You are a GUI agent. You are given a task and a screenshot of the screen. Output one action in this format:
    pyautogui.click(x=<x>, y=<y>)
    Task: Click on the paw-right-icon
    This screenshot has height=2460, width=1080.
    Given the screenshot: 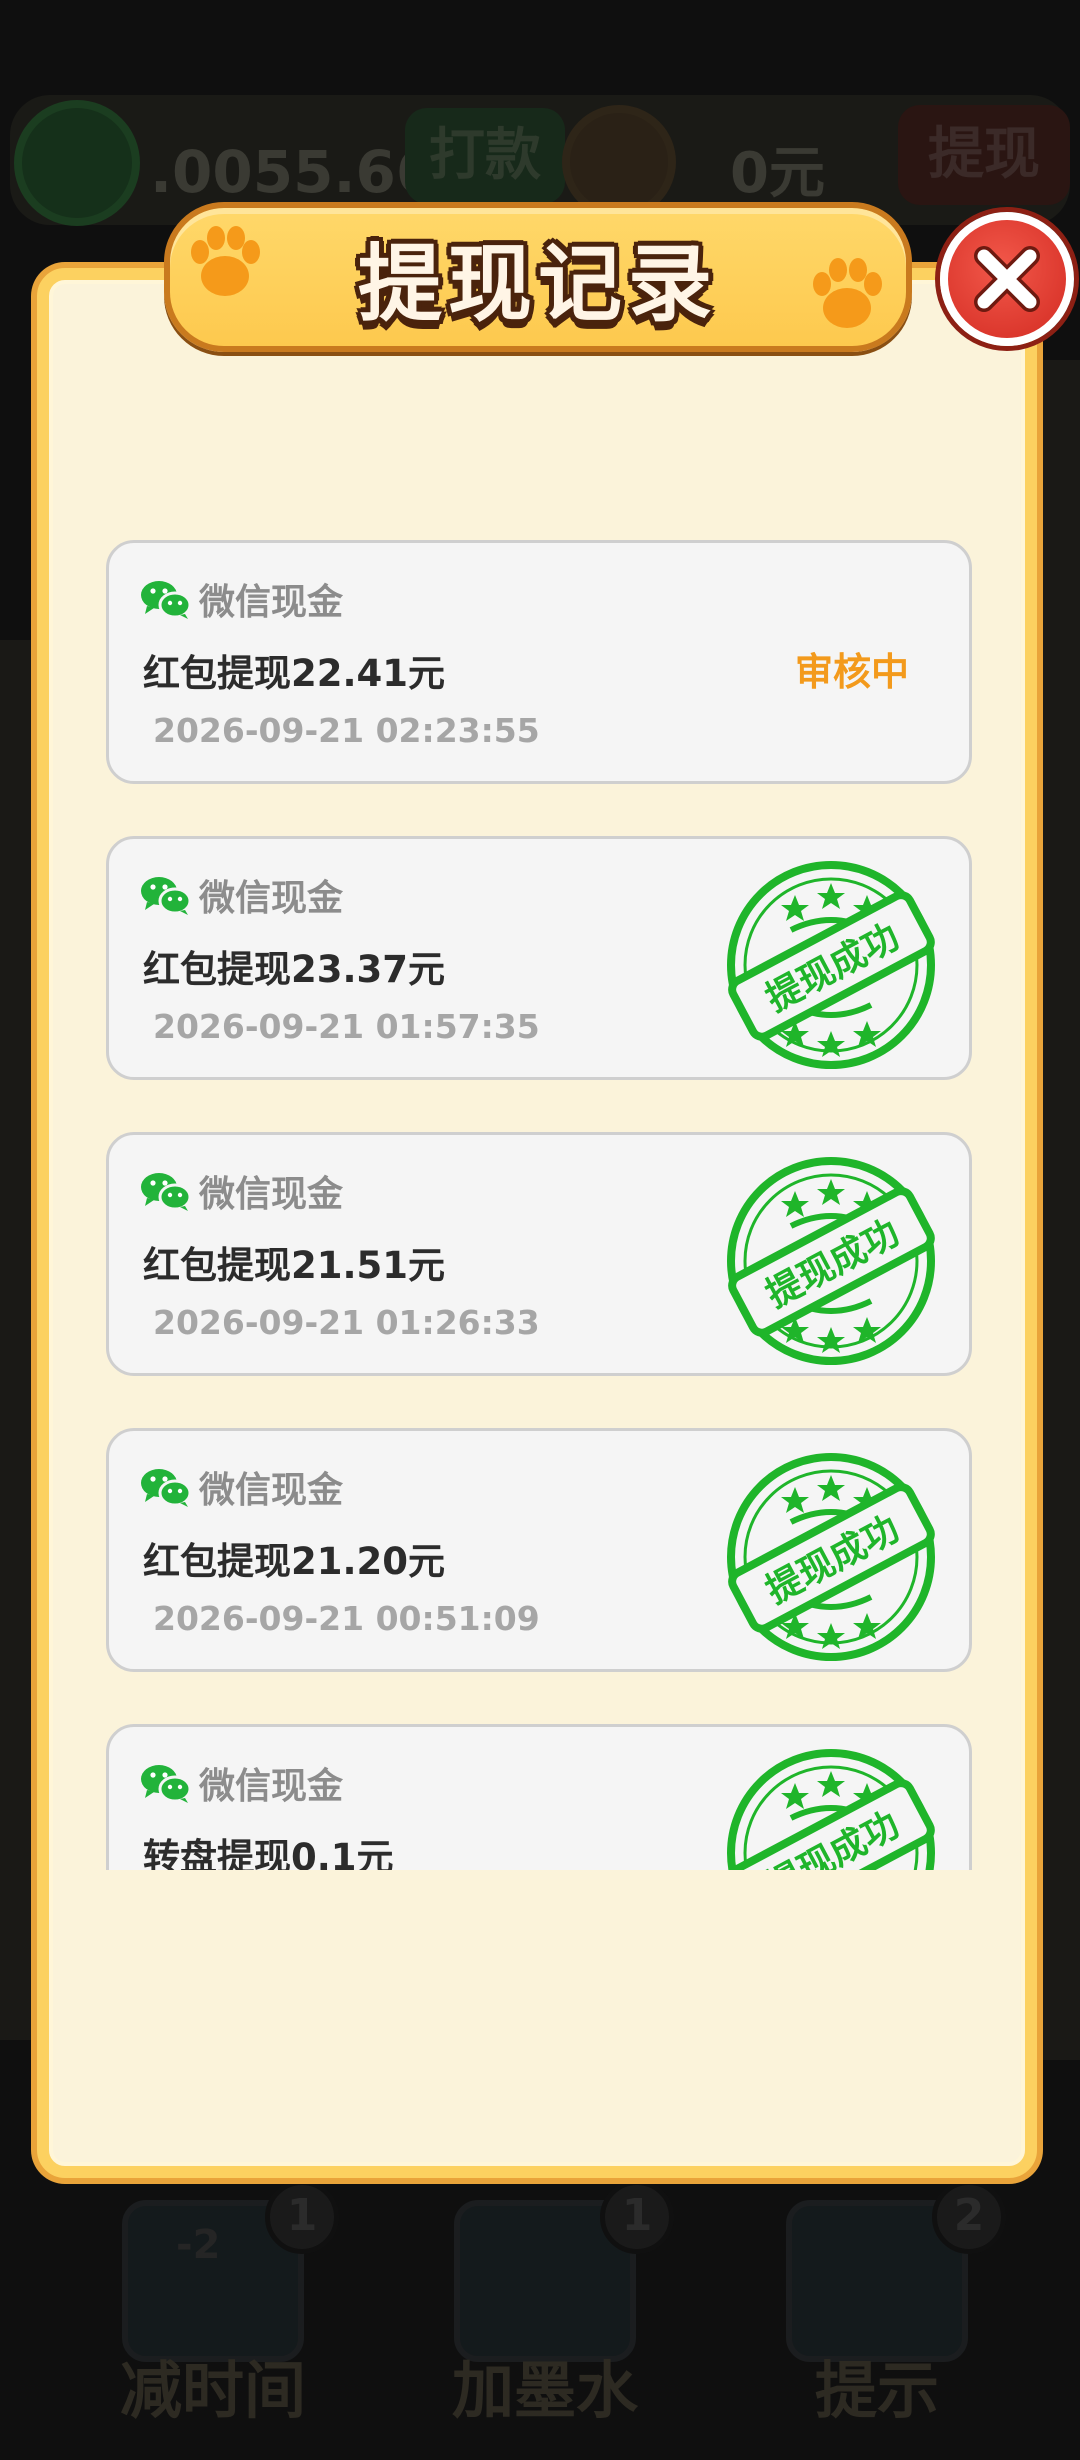 What is the action you would take?
    pyautogui.click(x=847, y=293)
    